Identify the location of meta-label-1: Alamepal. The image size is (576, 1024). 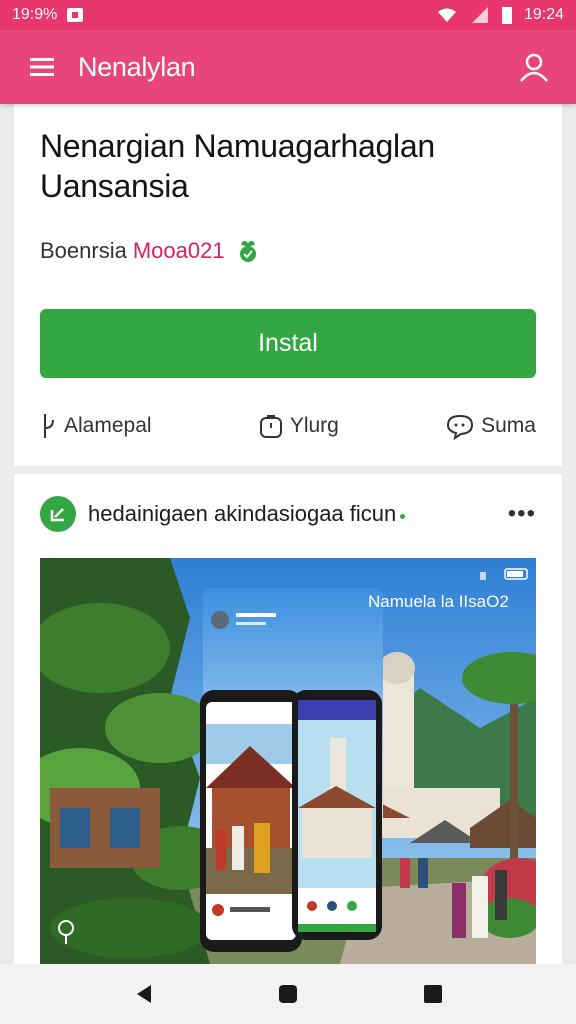
(108, 425).